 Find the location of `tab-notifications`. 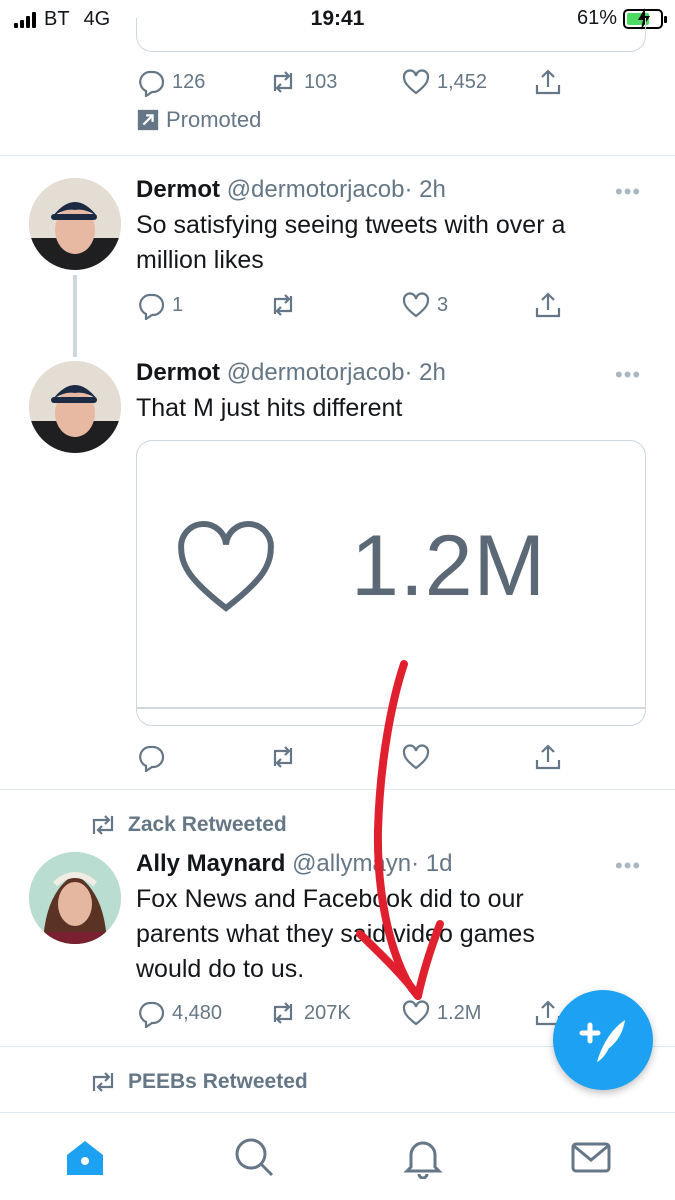

tab-notifications is located at coordinates (423, 1157).